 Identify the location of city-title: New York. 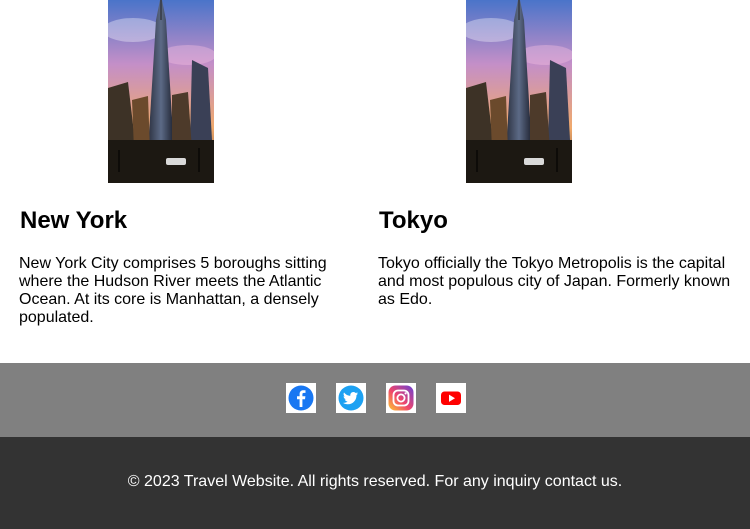
(74, 220).